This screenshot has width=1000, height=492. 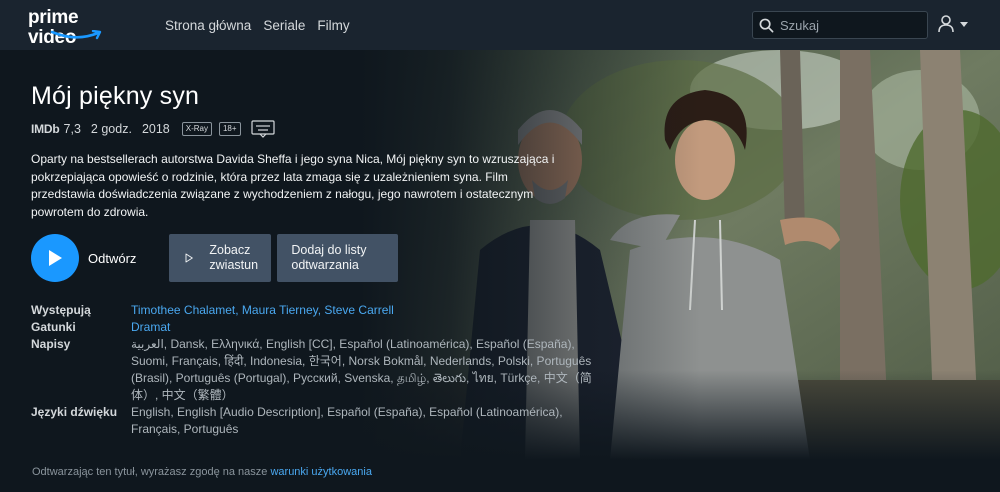 What do you see at coordinates (321, 129) in the screenshot?
I see `title-metadata: IMDb 7,3 2 godz. 2018 X-Ray 18+` at bounding box center [321, 129].